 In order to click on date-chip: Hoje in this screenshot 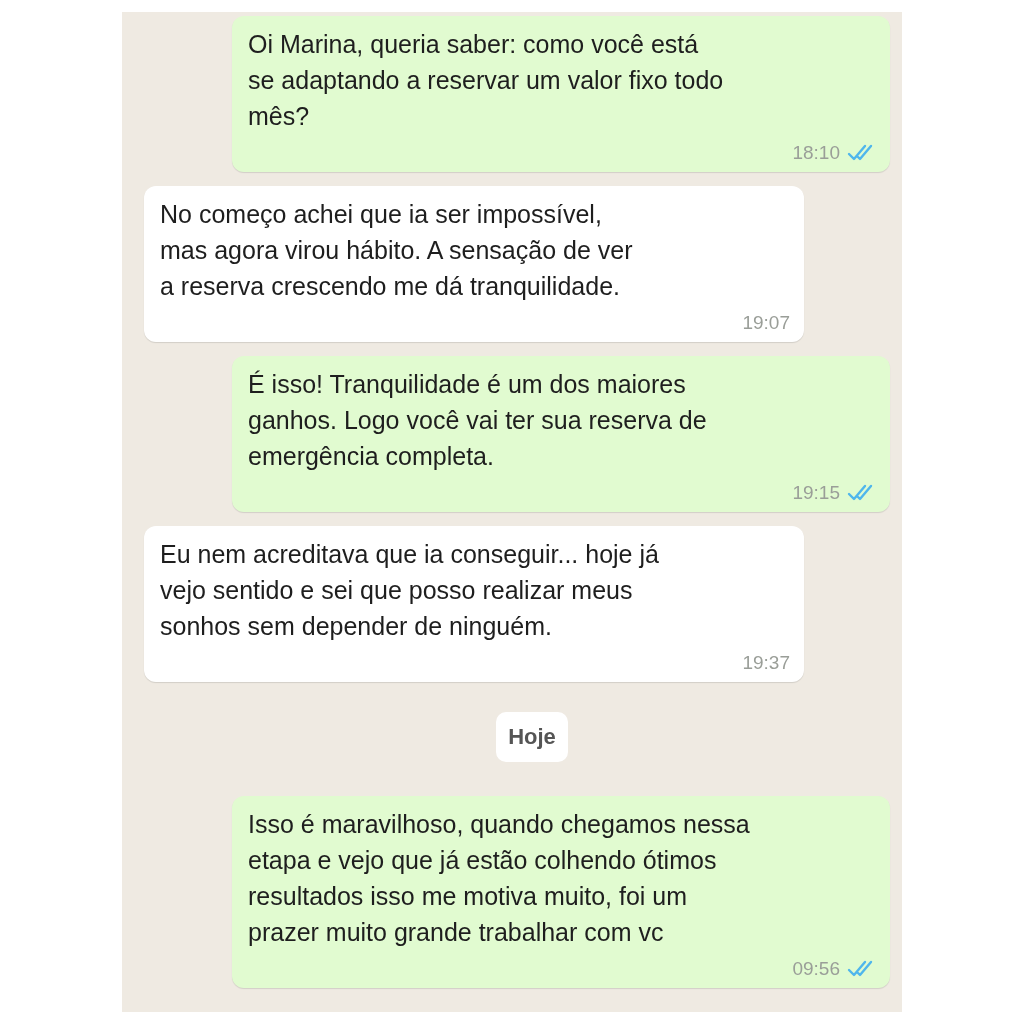, I will do `click(532, 737)`.